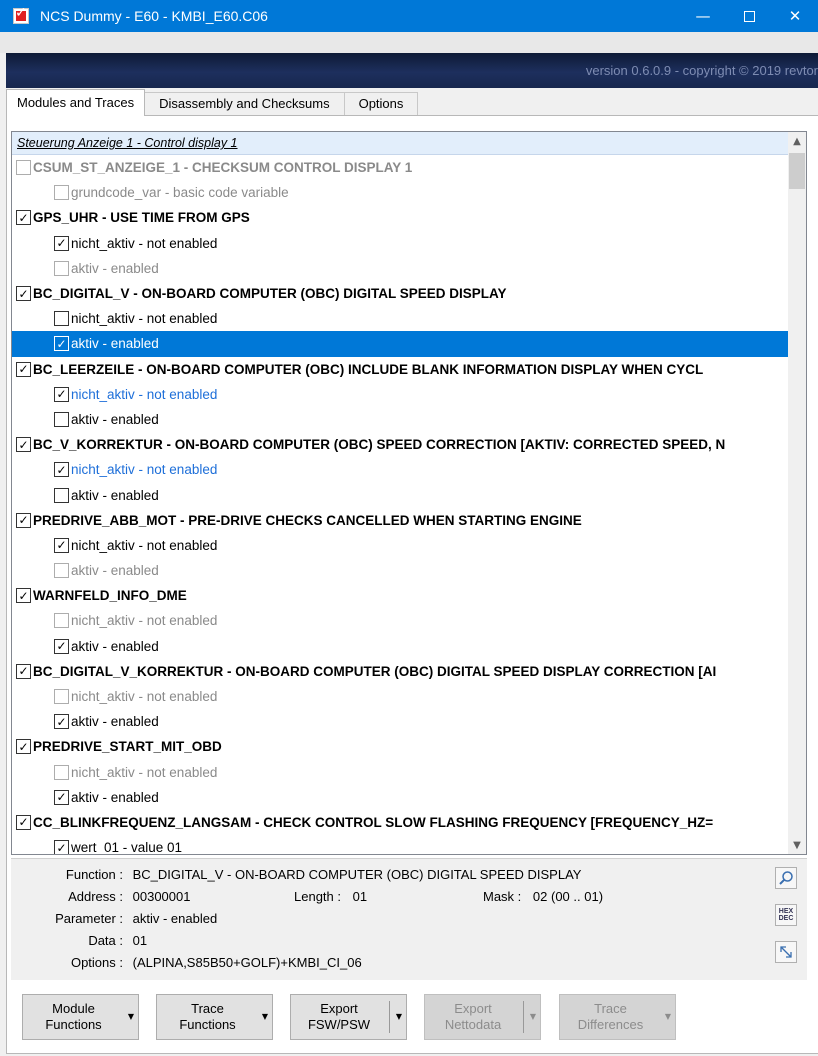 This screenshot has height=1056, width=818. What do you see at coordinates (244, 104) in the screenshot?
I see `tab-disassembly-and-checksums: Disassembly and Checksums` at bounding box center [244, 104].